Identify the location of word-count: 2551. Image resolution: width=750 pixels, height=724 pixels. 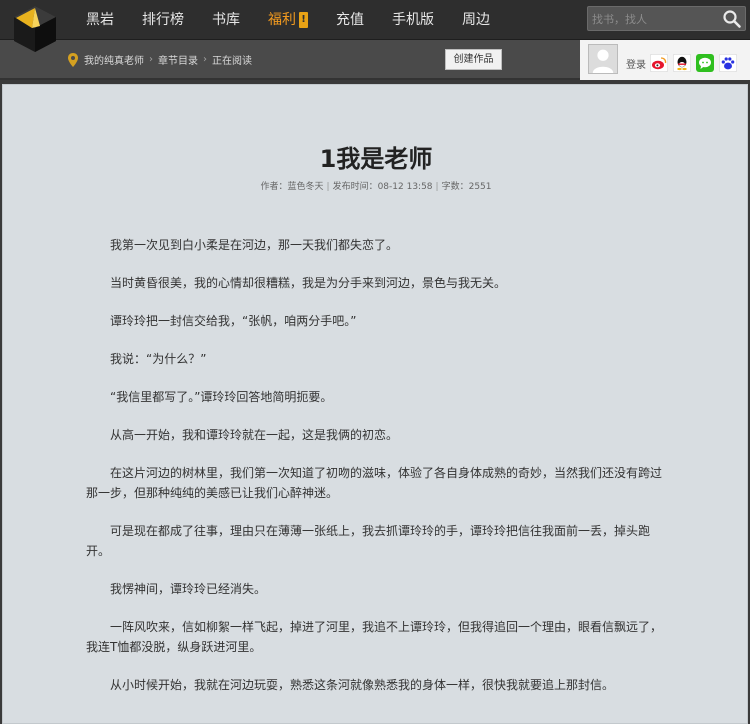
(480, 187).